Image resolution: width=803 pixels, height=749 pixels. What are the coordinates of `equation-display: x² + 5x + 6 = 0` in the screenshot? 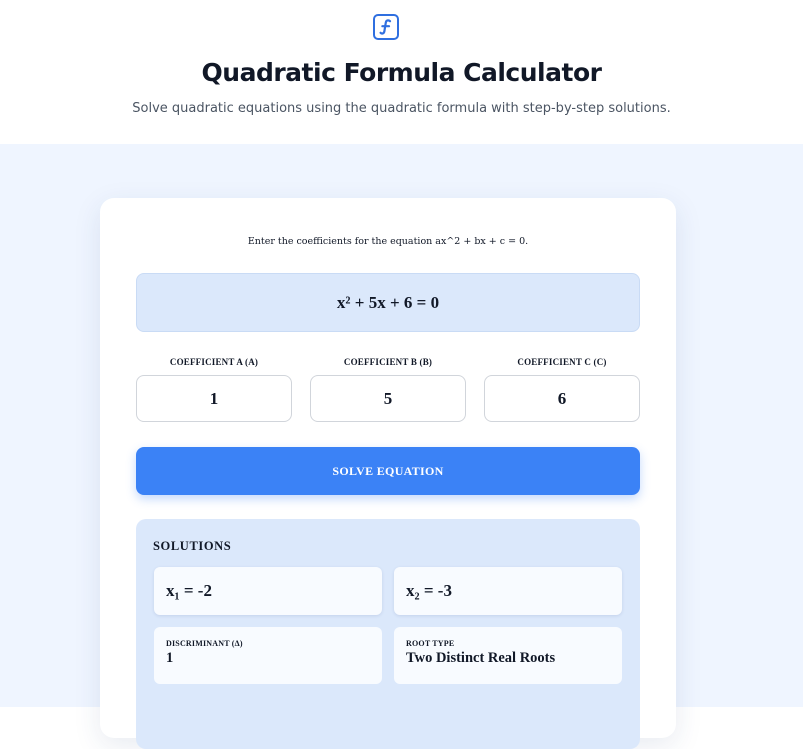 It's located at (388, 302).